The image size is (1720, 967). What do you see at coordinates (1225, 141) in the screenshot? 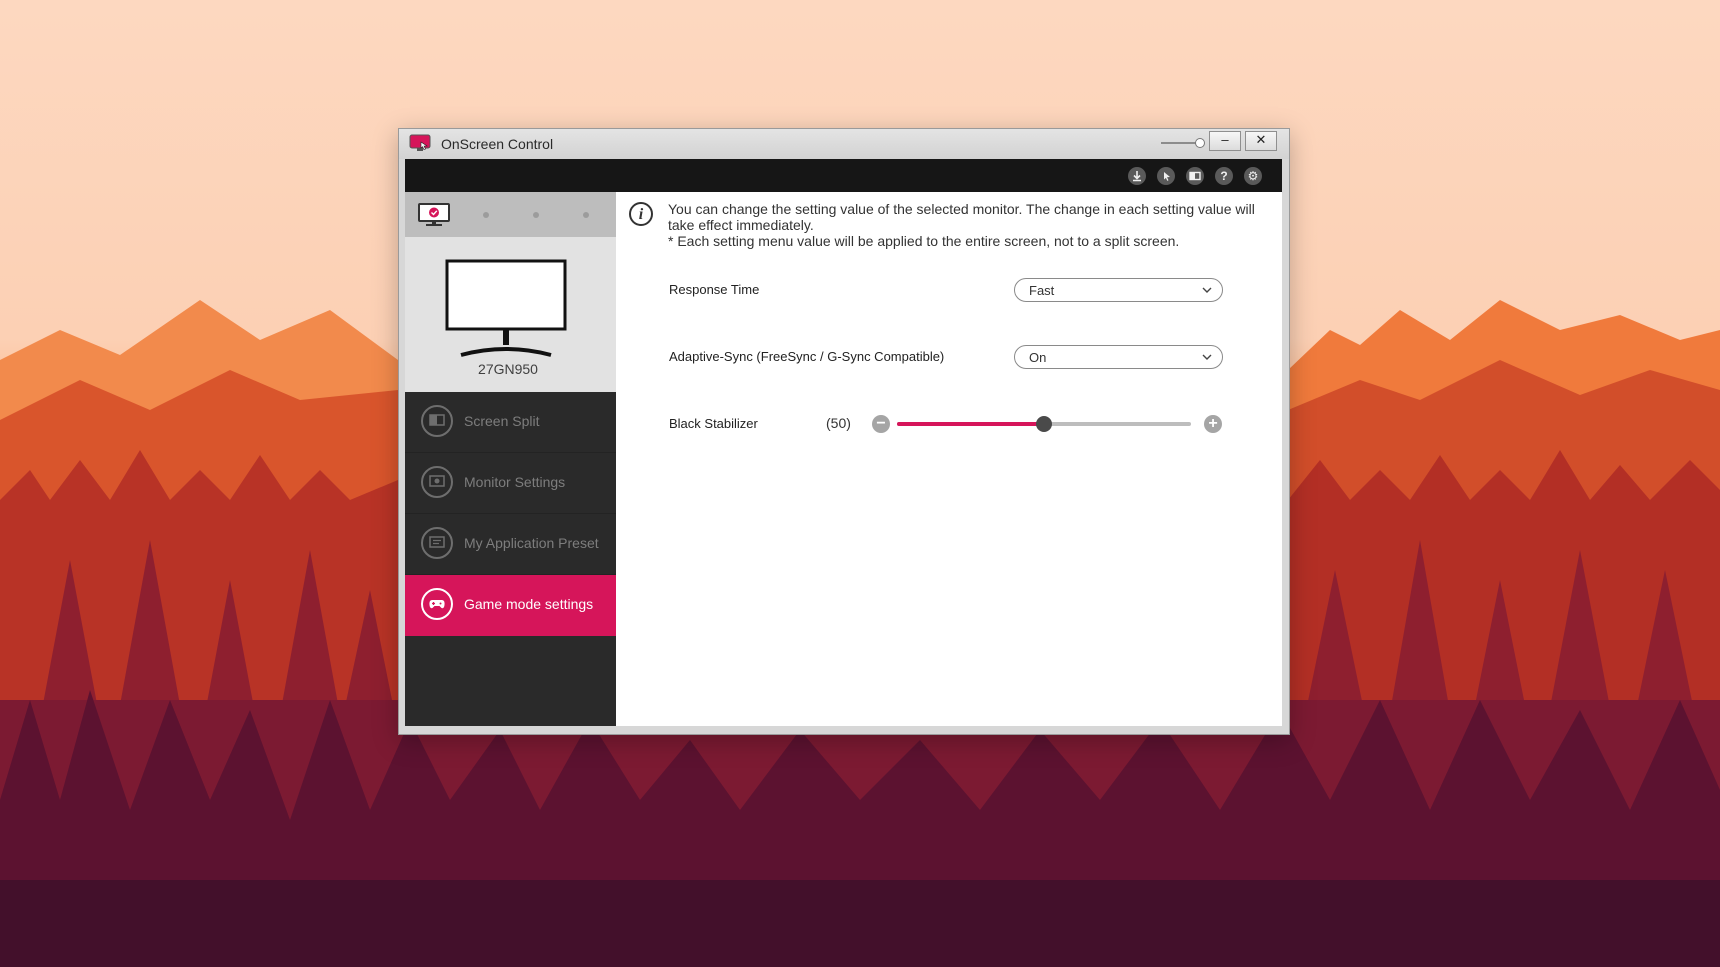
I see `minimize-button: –` at bounding box center [1225, 141].